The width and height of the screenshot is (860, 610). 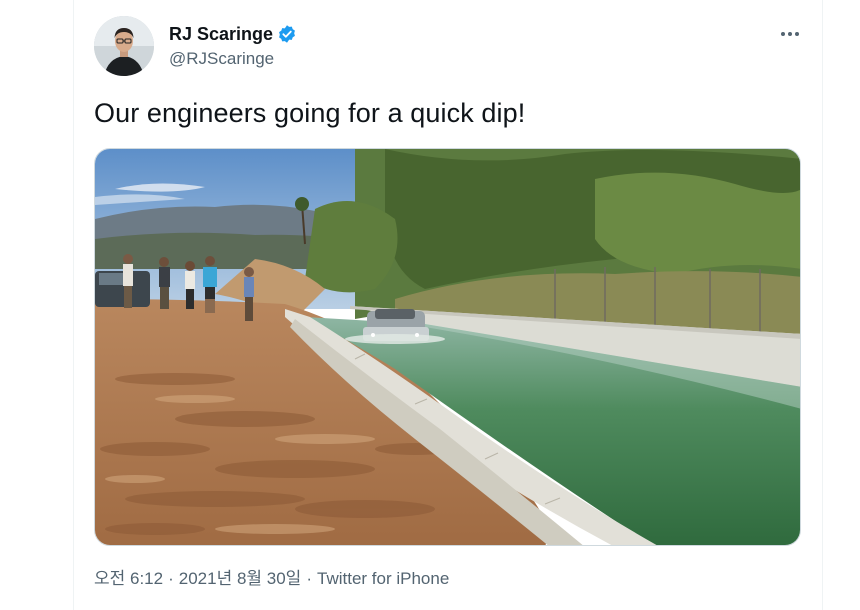 I want to click on column-border-right, so click(x=822, y=305).